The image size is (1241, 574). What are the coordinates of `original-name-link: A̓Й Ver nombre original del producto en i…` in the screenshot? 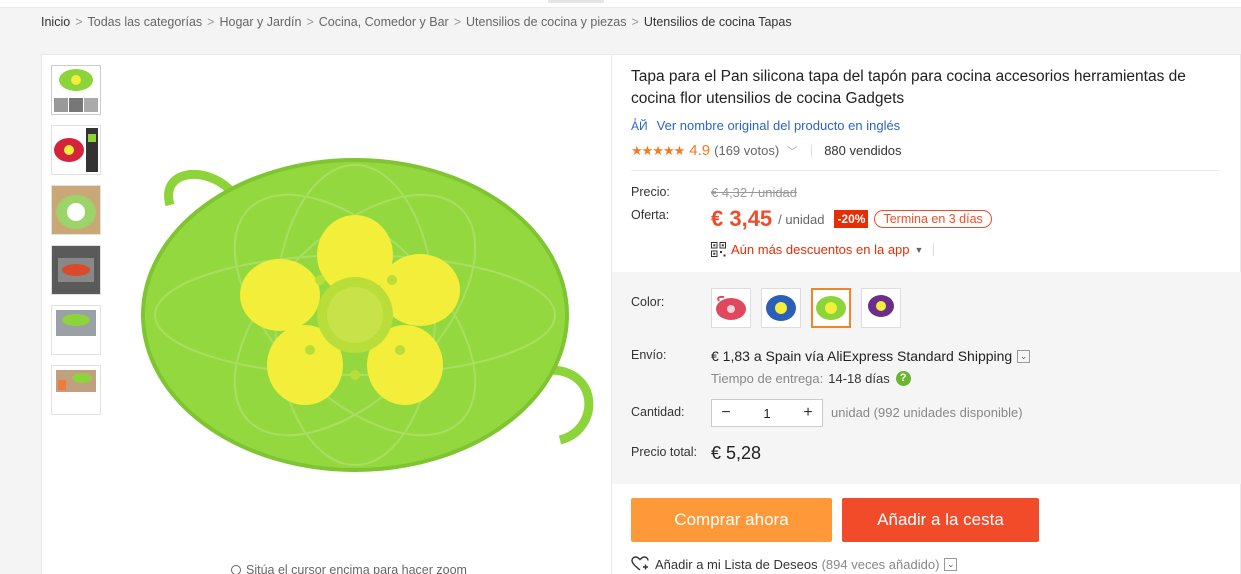 It's located at (765, 125).